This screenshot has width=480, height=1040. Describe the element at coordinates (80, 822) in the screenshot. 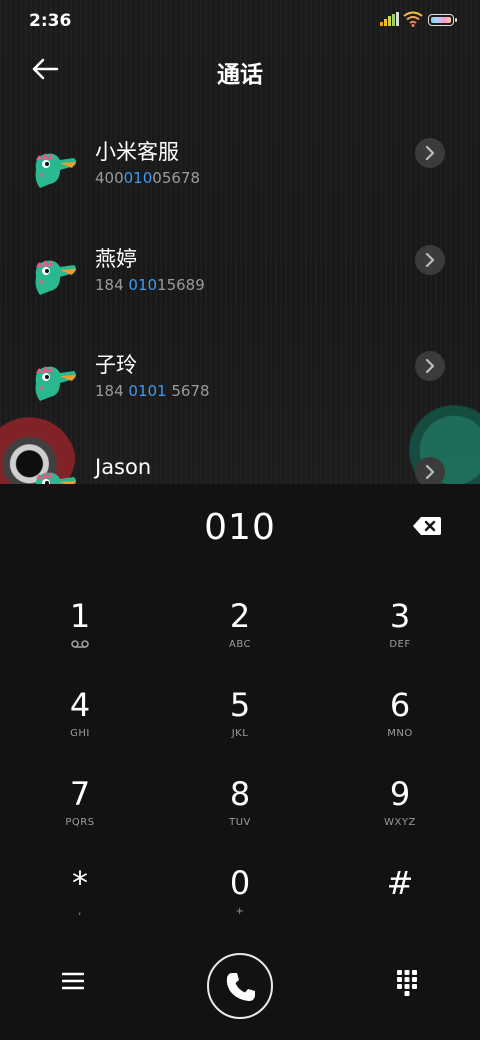

I see `dial-key-letters: PQRS` at that location.